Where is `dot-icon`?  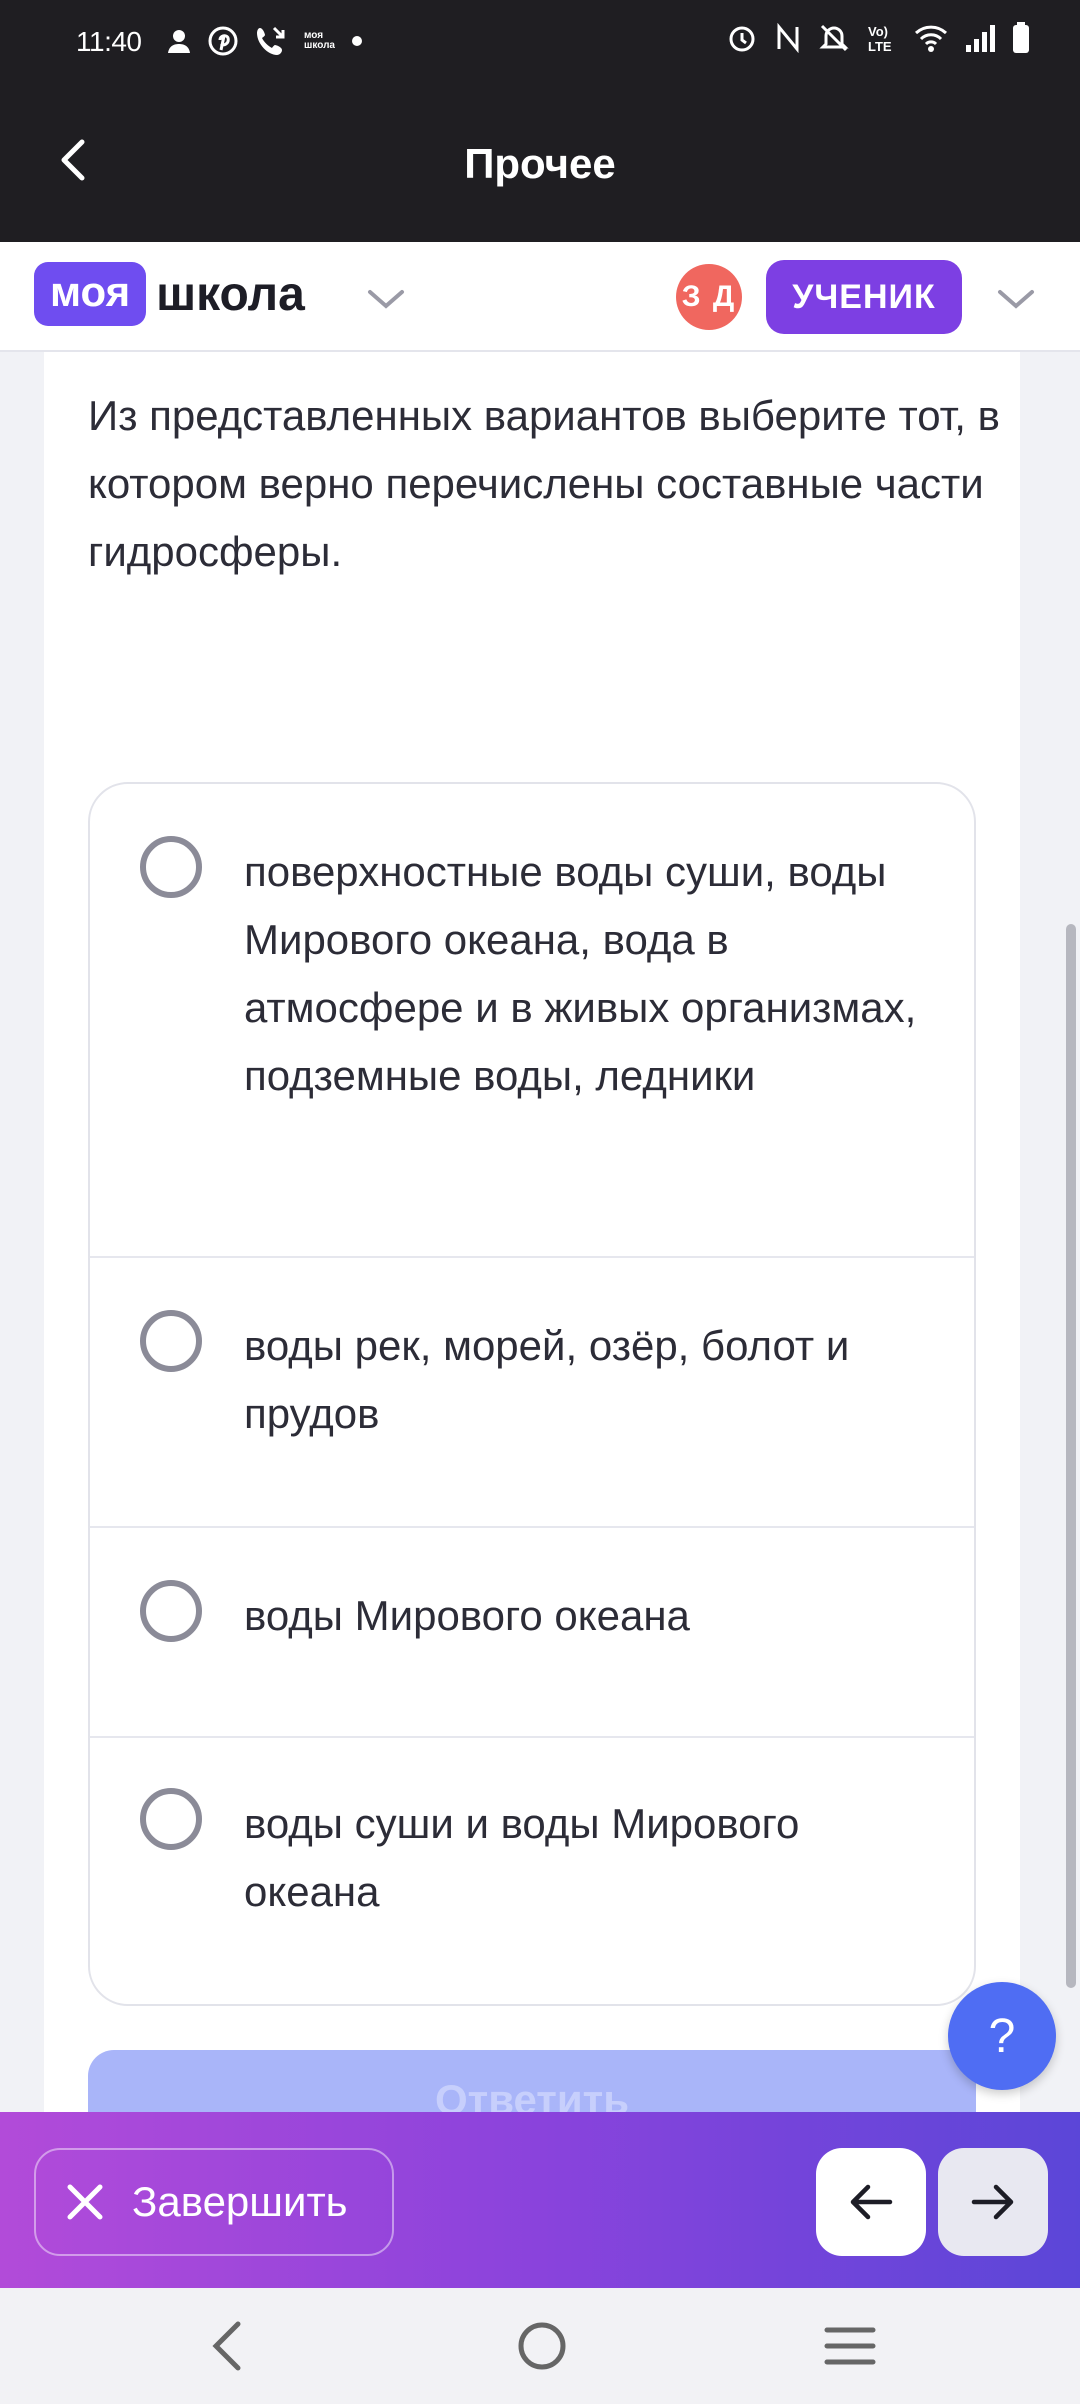 dot-icon is located at coordinates (356, 41).